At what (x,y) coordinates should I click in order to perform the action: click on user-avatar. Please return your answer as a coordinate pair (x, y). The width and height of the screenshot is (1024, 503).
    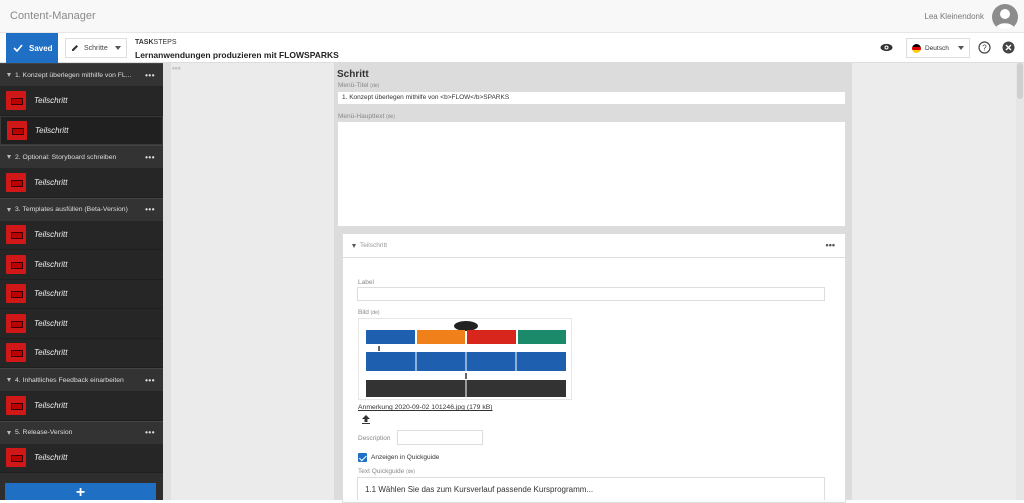
    Looking at the image, I should click on (1005, 17).